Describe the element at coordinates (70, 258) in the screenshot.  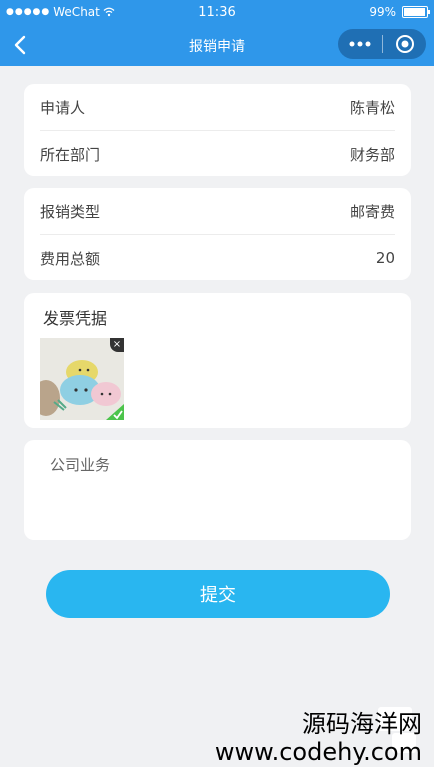
I see `total-amount-label: 费用总额` at that location.